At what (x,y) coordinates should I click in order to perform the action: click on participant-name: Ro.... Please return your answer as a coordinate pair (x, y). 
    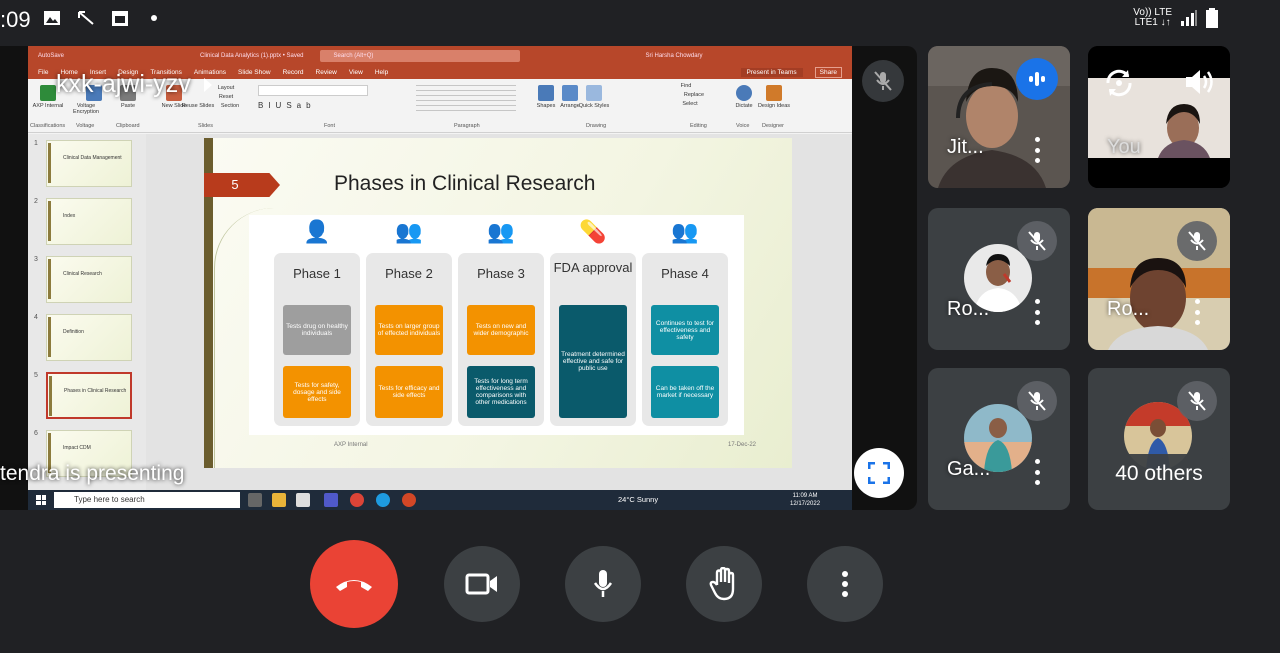
    Looking at the image, I should click on (968, 309).